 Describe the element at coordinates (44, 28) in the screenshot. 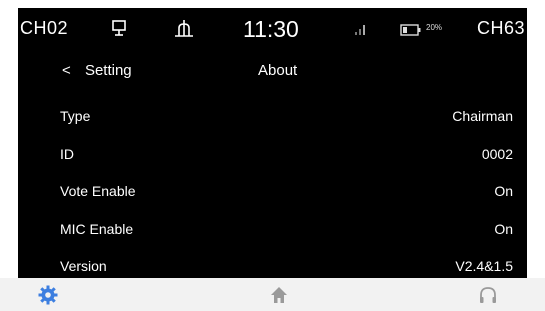

I see `left-channel: CH02` at that location.